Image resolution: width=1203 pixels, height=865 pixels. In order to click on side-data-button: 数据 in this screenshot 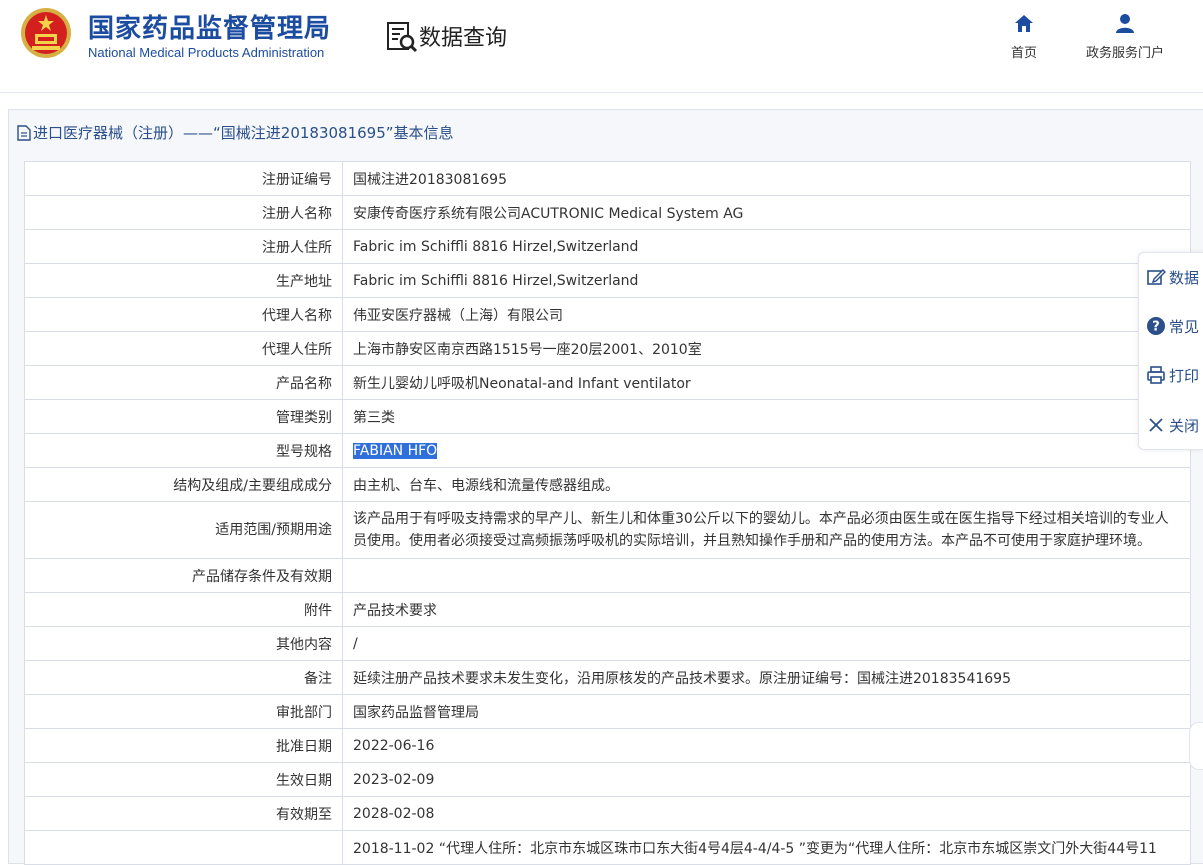, I will do `click(1174, 277)`.